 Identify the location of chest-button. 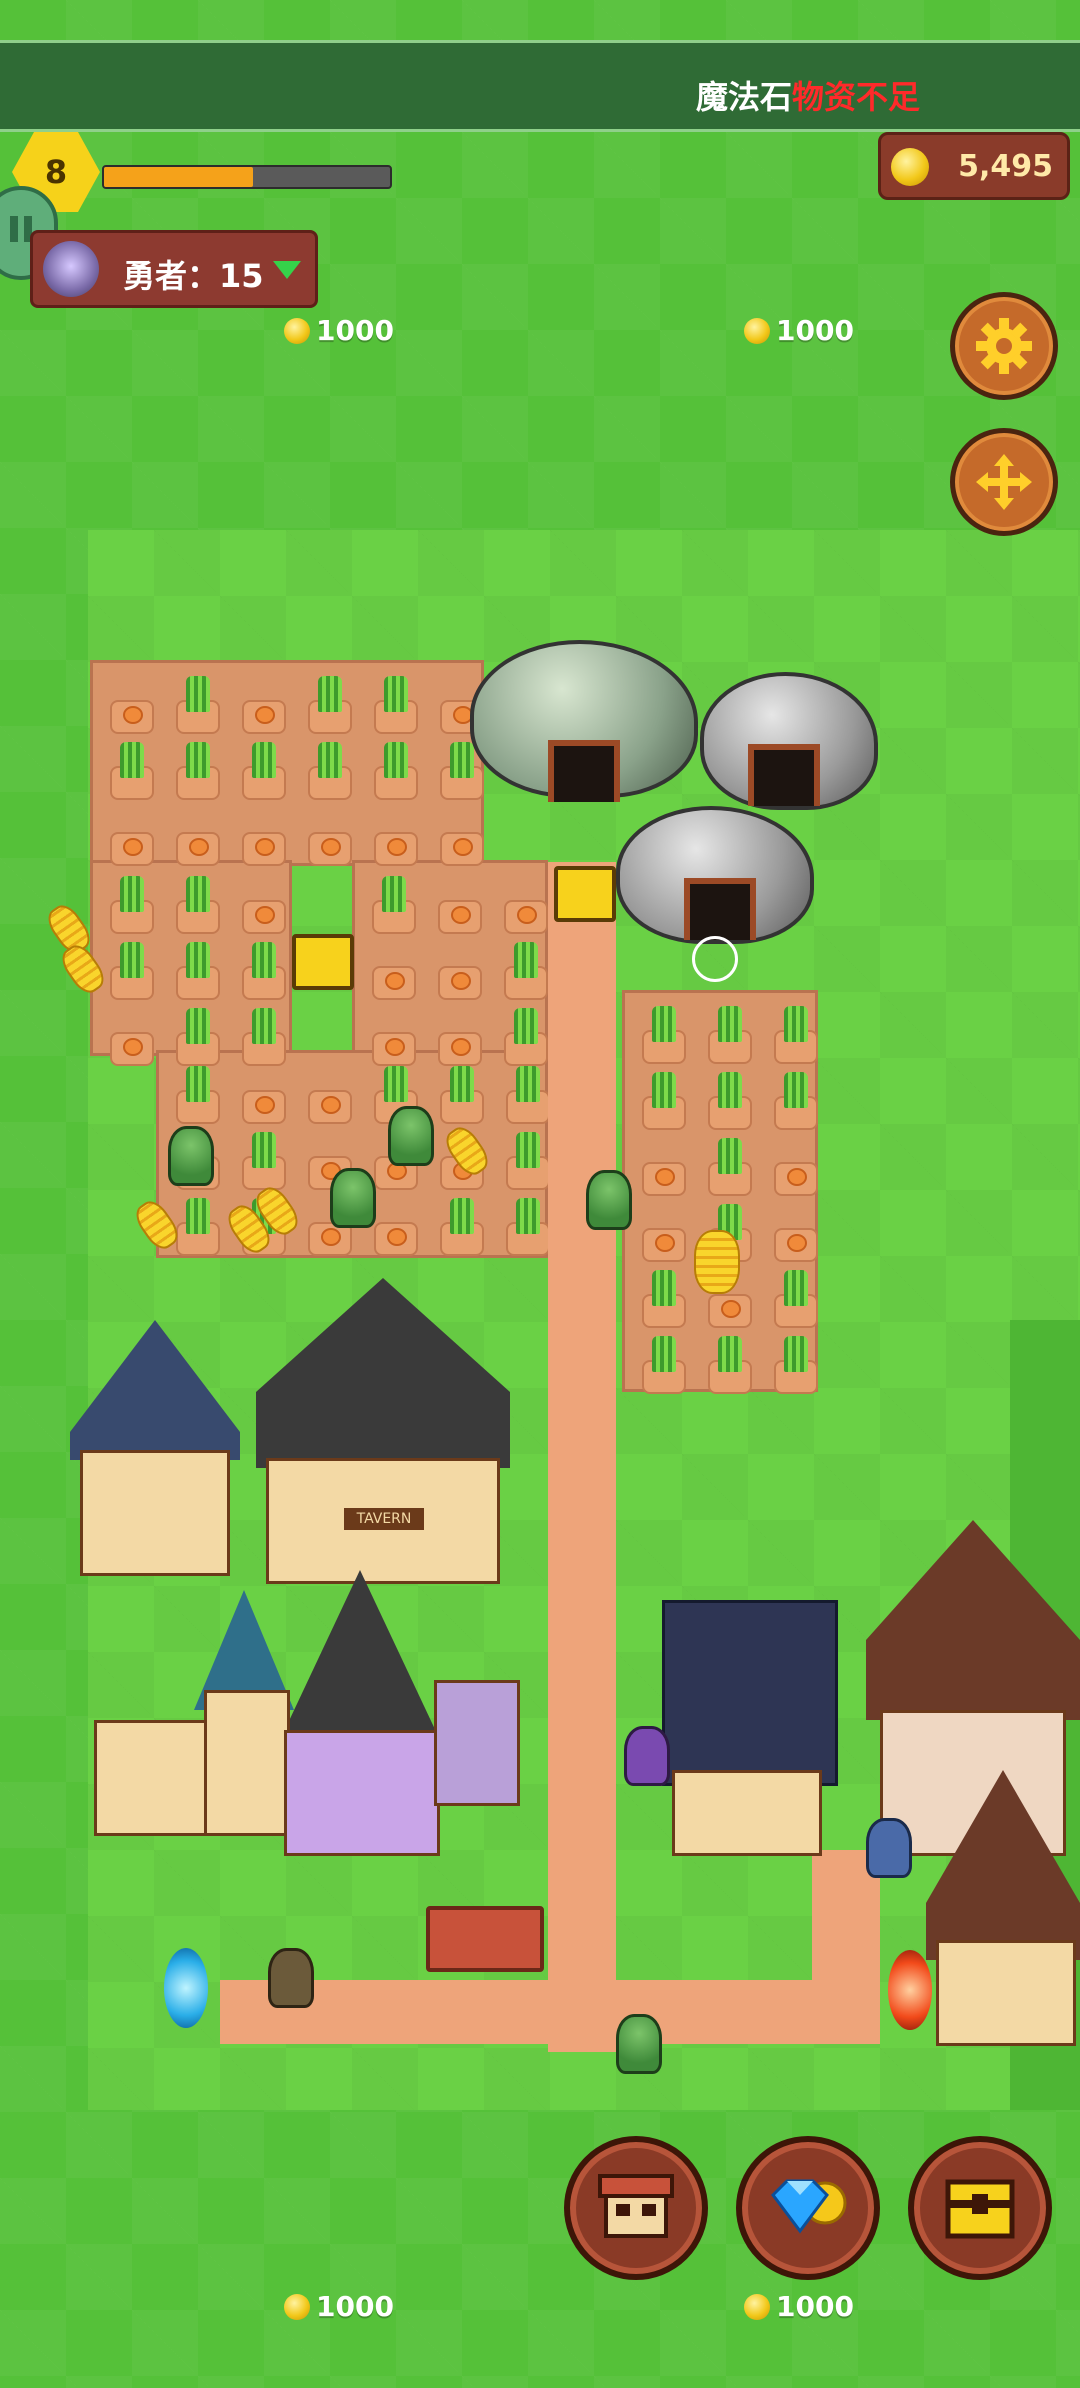
(980, 2208).